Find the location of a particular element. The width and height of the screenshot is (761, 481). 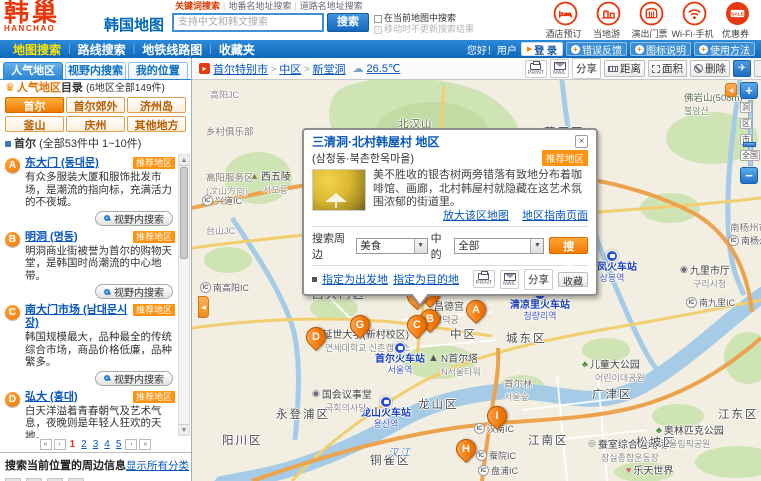

print-button: PRINT is located at coordinates (536, 68).